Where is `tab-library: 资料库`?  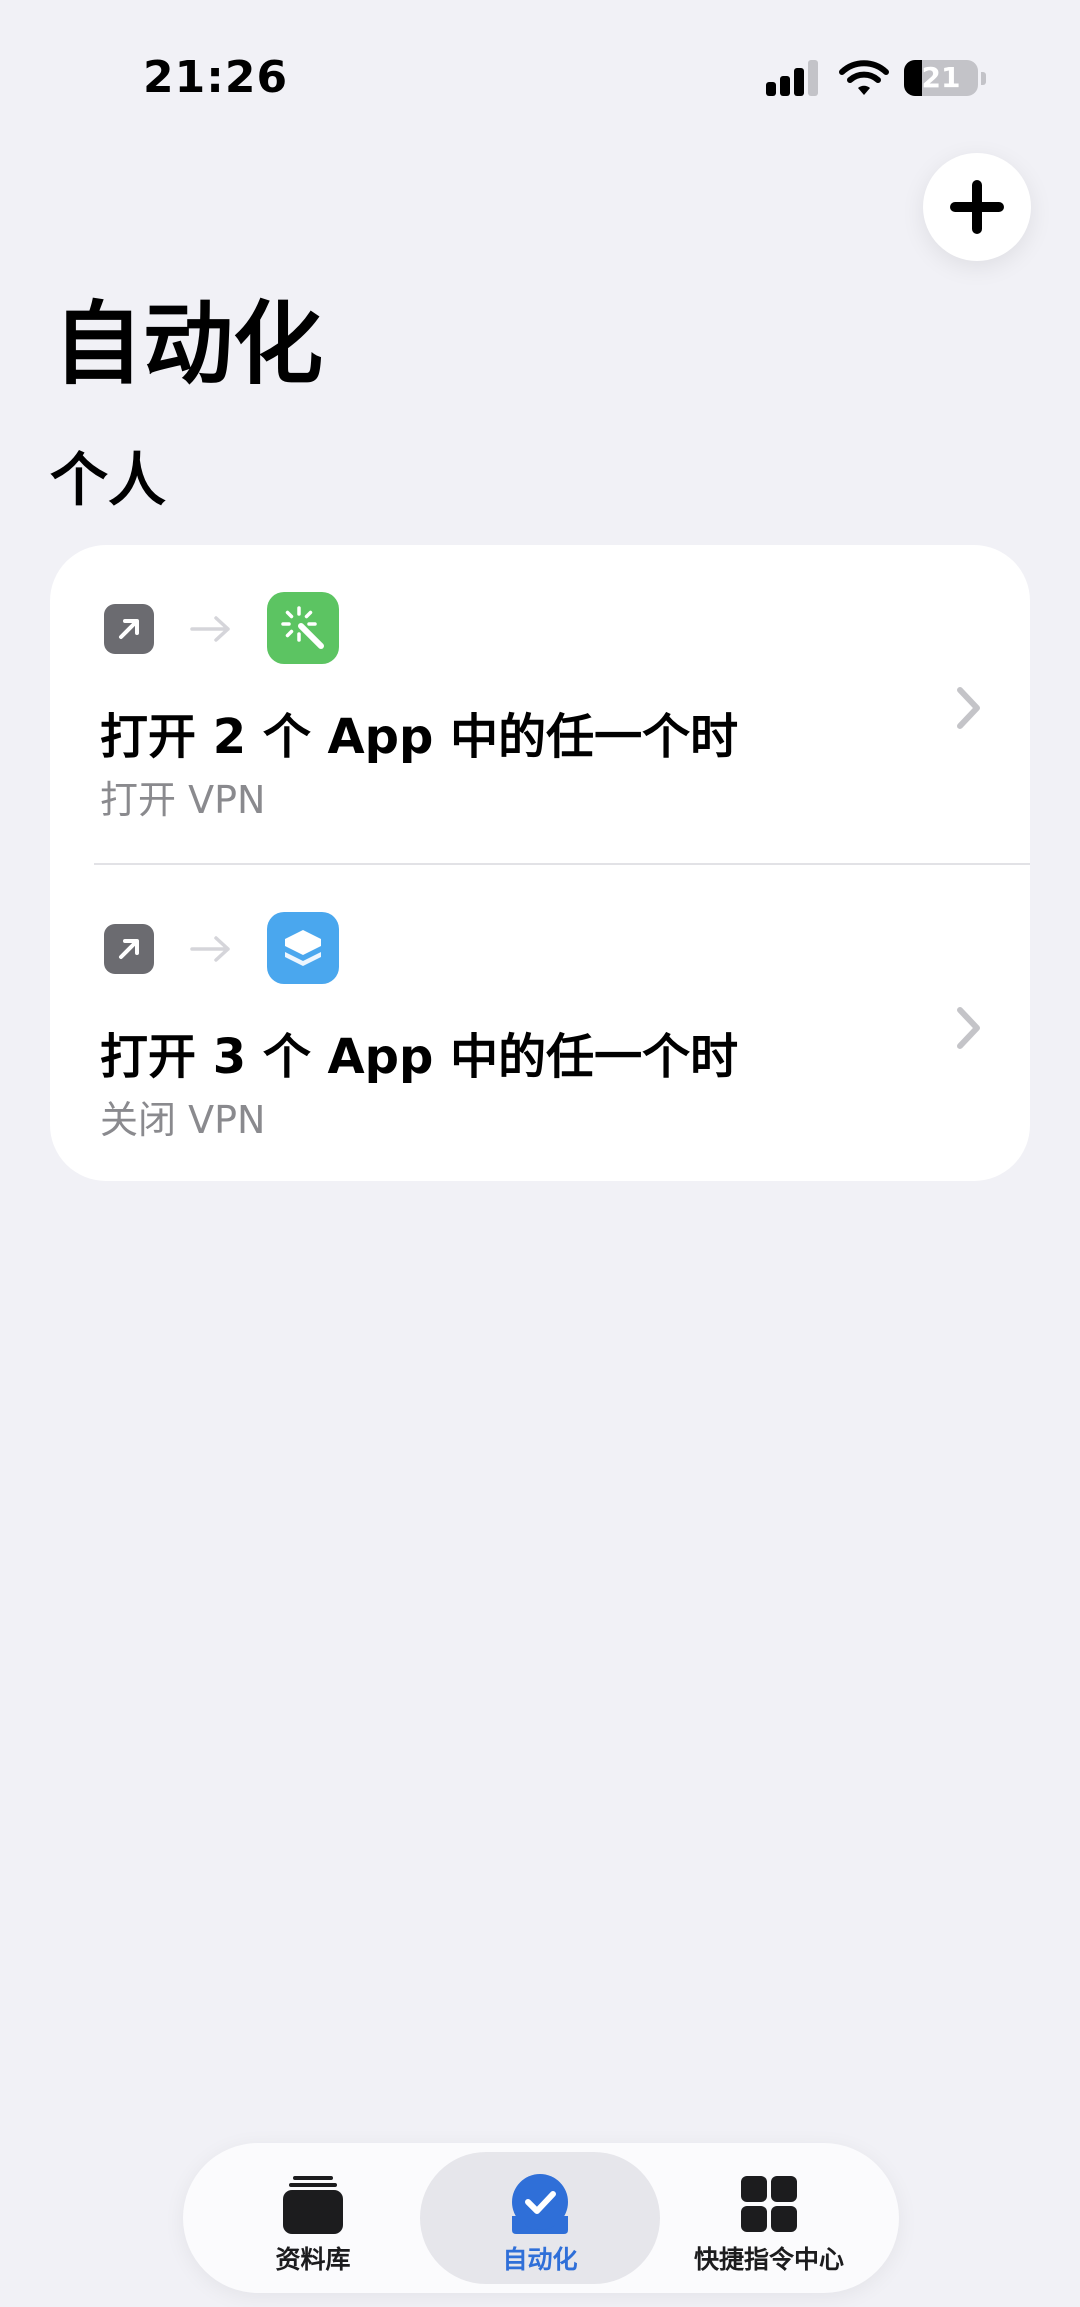 tab-library: 资料库 is located at coordinates (313, 2218).